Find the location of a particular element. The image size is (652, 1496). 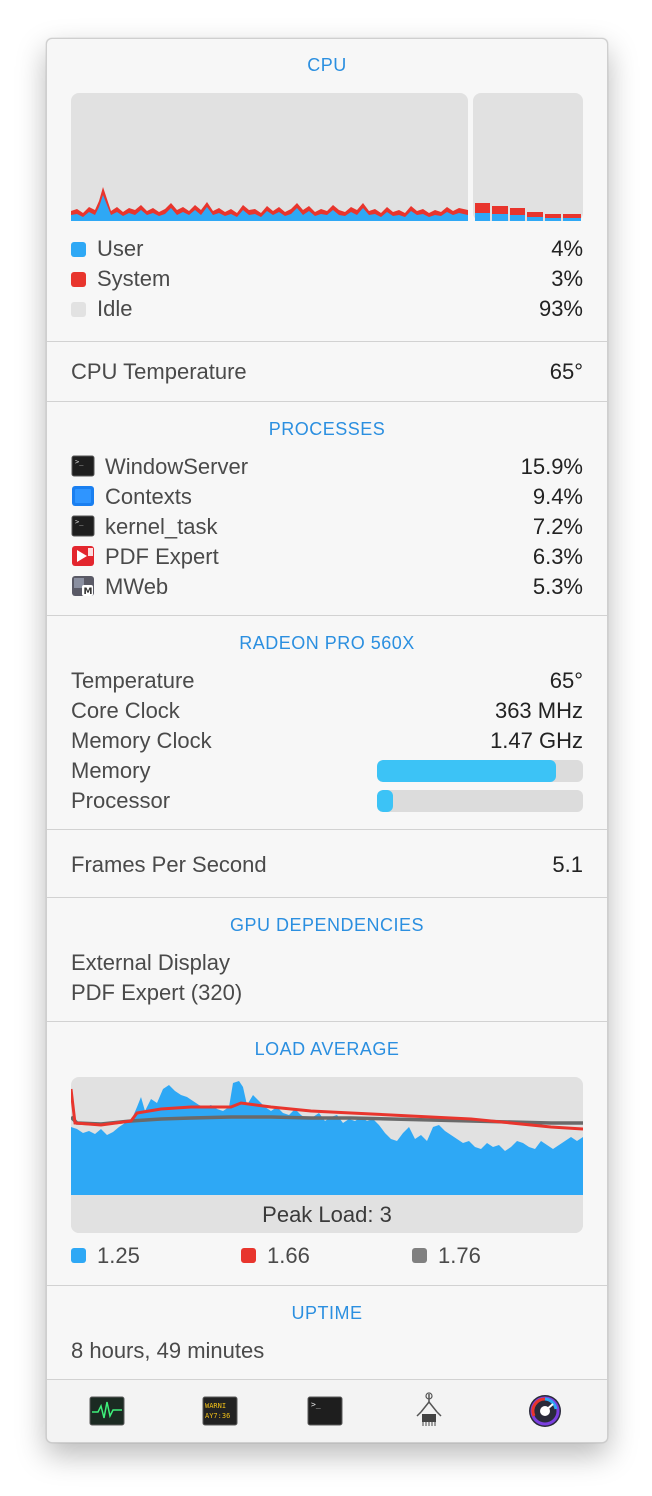

system-information-icon is located at coordinates (429, 1410).